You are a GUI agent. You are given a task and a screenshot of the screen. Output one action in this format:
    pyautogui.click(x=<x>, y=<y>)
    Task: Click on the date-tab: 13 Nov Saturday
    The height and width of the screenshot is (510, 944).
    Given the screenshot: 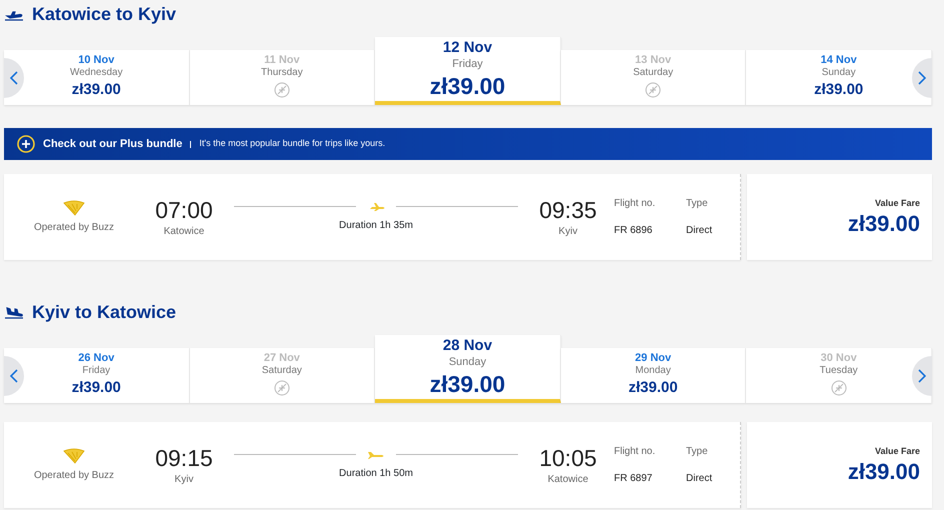 What is the action you would take?
    pyautogui.click(x=653, y=77)
    